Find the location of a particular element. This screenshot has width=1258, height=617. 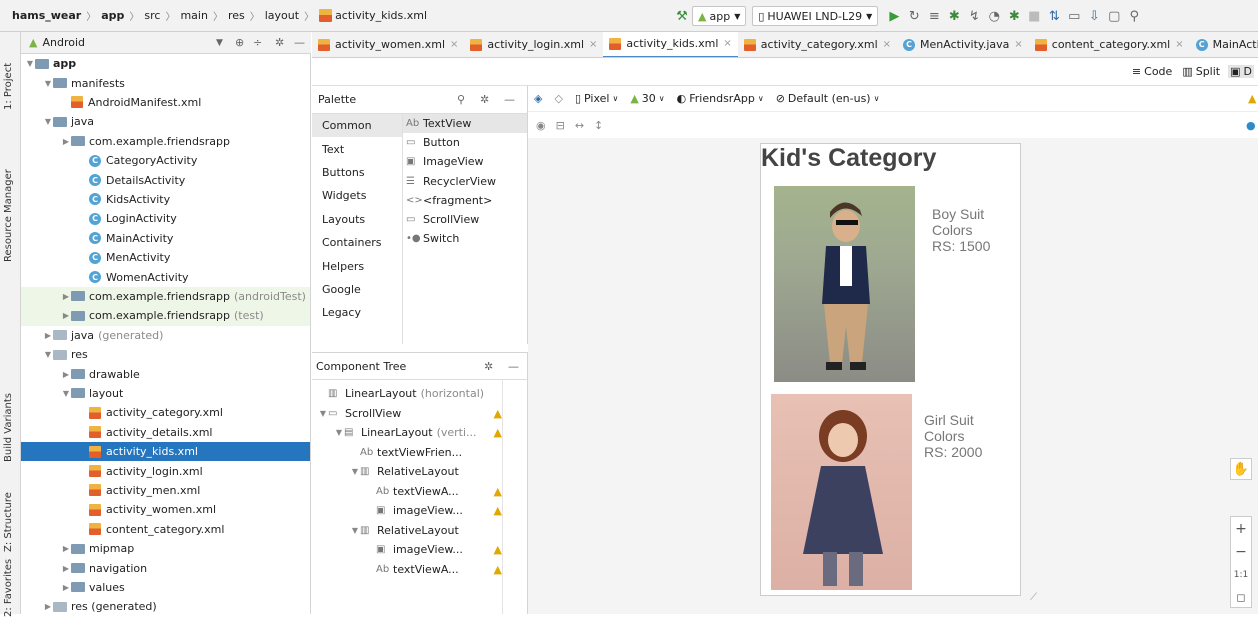

tree-item-folder: ▶ com.example.friendsrapp is located at coordinates (165, 141).